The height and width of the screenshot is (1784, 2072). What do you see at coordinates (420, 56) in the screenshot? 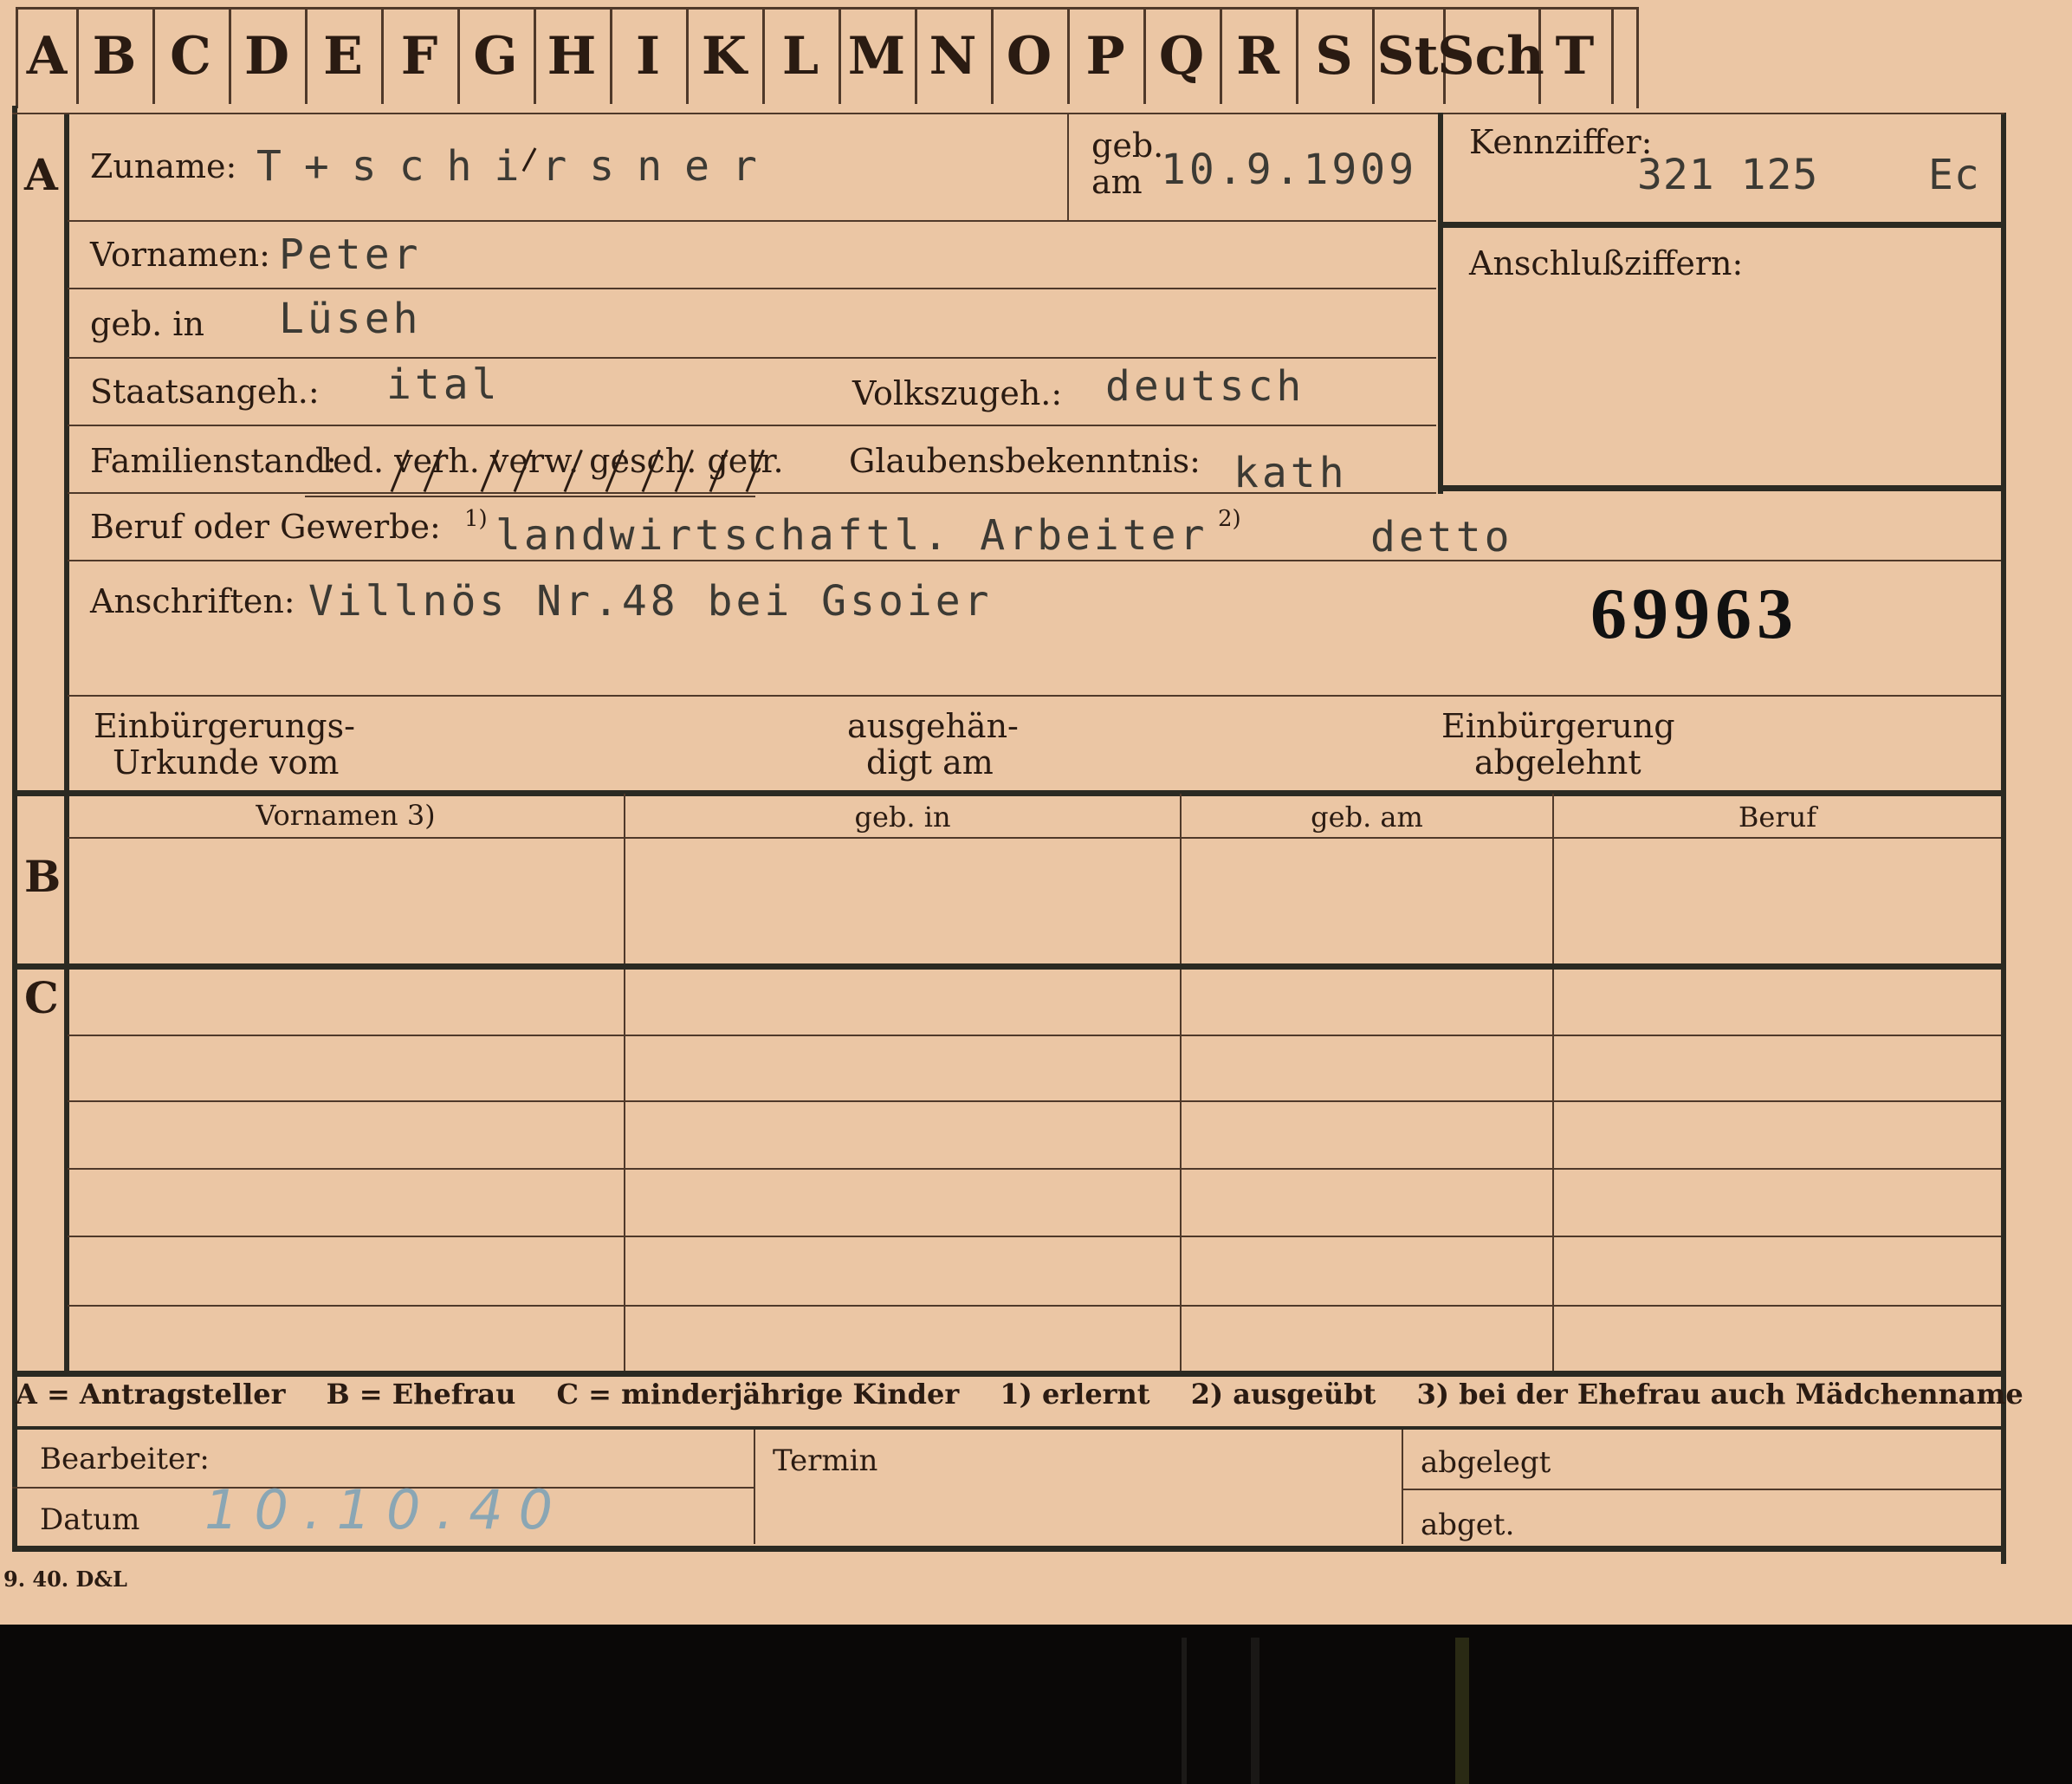
I see `index-tab-f: F` at bounding box center [420, 56].